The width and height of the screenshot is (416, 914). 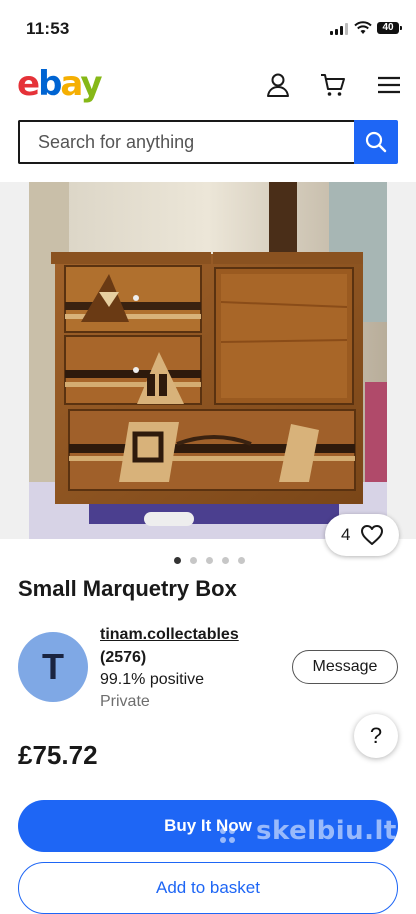 What do you see at coordinates (326, 831) in the screenshot?
I see `watermark-text: skelbiu.lt` at bounding box center [326, 831].